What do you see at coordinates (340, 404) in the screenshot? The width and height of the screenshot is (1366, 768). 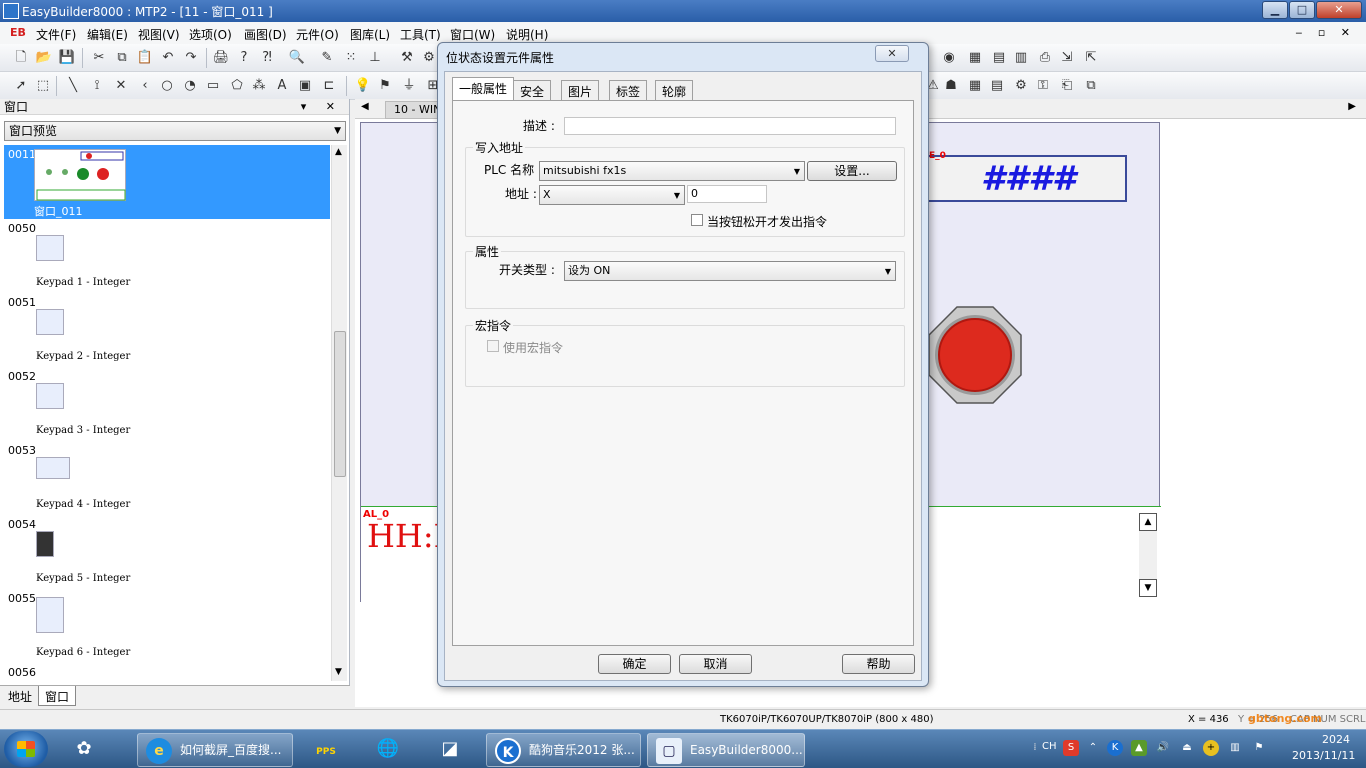 I see `scrollbar-thumb` at bounding box center [340, 404].